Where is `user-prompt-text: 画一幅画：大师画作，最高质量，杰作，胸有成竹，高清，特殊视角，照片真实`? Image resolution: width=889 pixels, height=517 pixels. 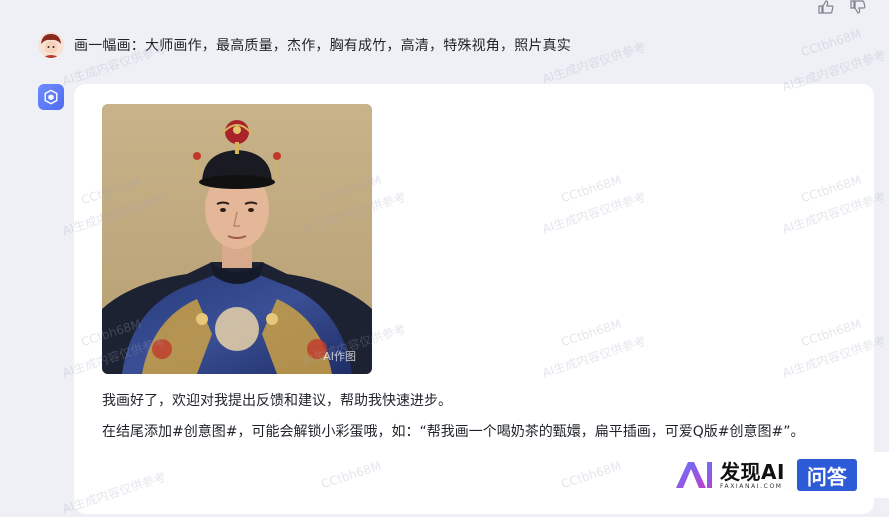
user-prompt-text: 画一幅画：大师画作，最高质量，杰作，胸有成竹，高清，特殊视角，照片真实 is located at coordinates (322, 46).